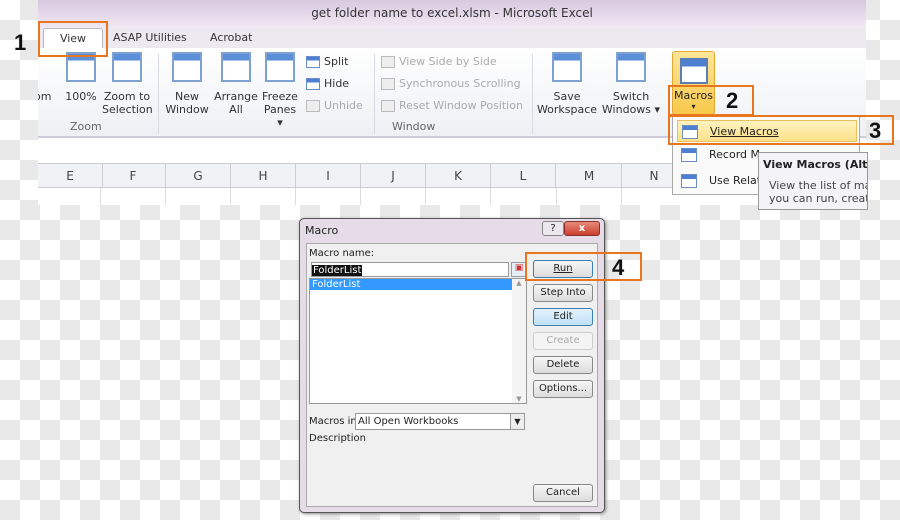  Describe the element at coordinates (263, 176) in the screenshot. I see `column-header: H` at that location.